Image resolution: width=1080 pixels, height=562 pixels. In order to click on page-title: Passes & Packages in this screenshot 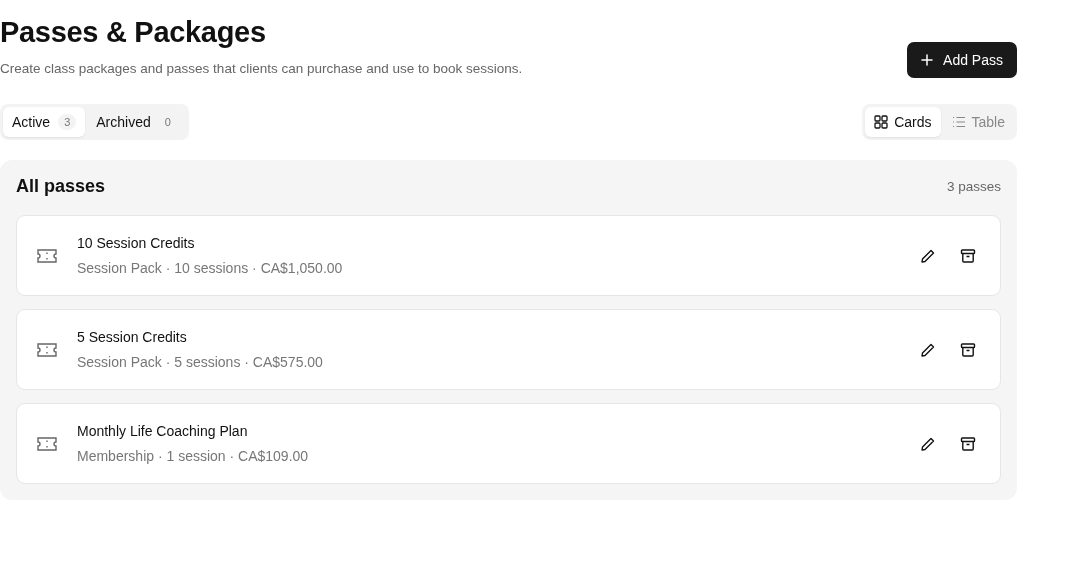, I will do `click(133, 32)`.